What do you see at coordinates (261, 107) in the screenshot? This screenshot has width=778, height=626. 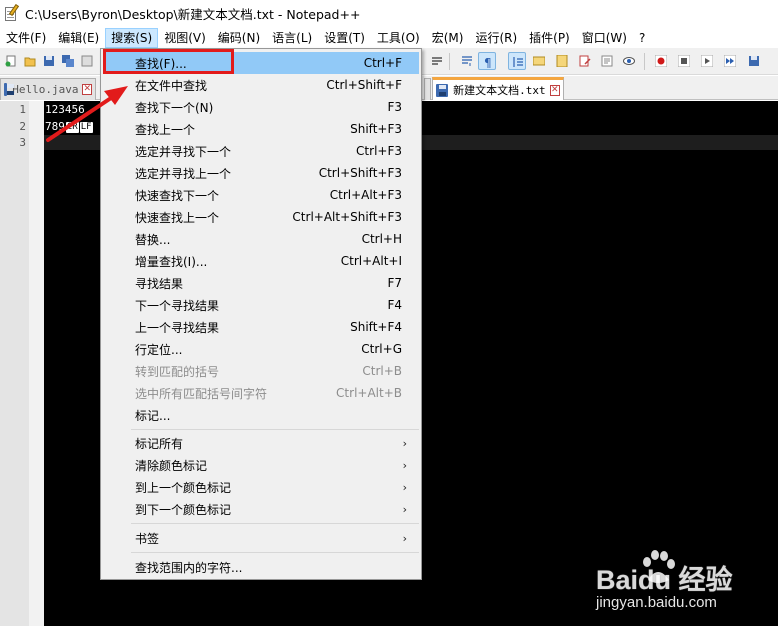 I see `menu-item-find-next: 查找下一个(N) F3` at bounding box center [261, 107].